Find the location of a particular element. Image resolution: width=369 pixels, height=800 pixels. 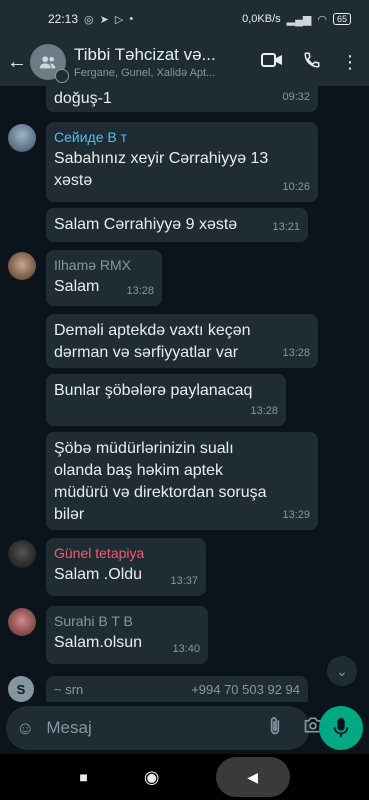

message-text: Sabahınız xeyir Cərrahiyyə 13 xəstə is located at coordinates (161, 169).